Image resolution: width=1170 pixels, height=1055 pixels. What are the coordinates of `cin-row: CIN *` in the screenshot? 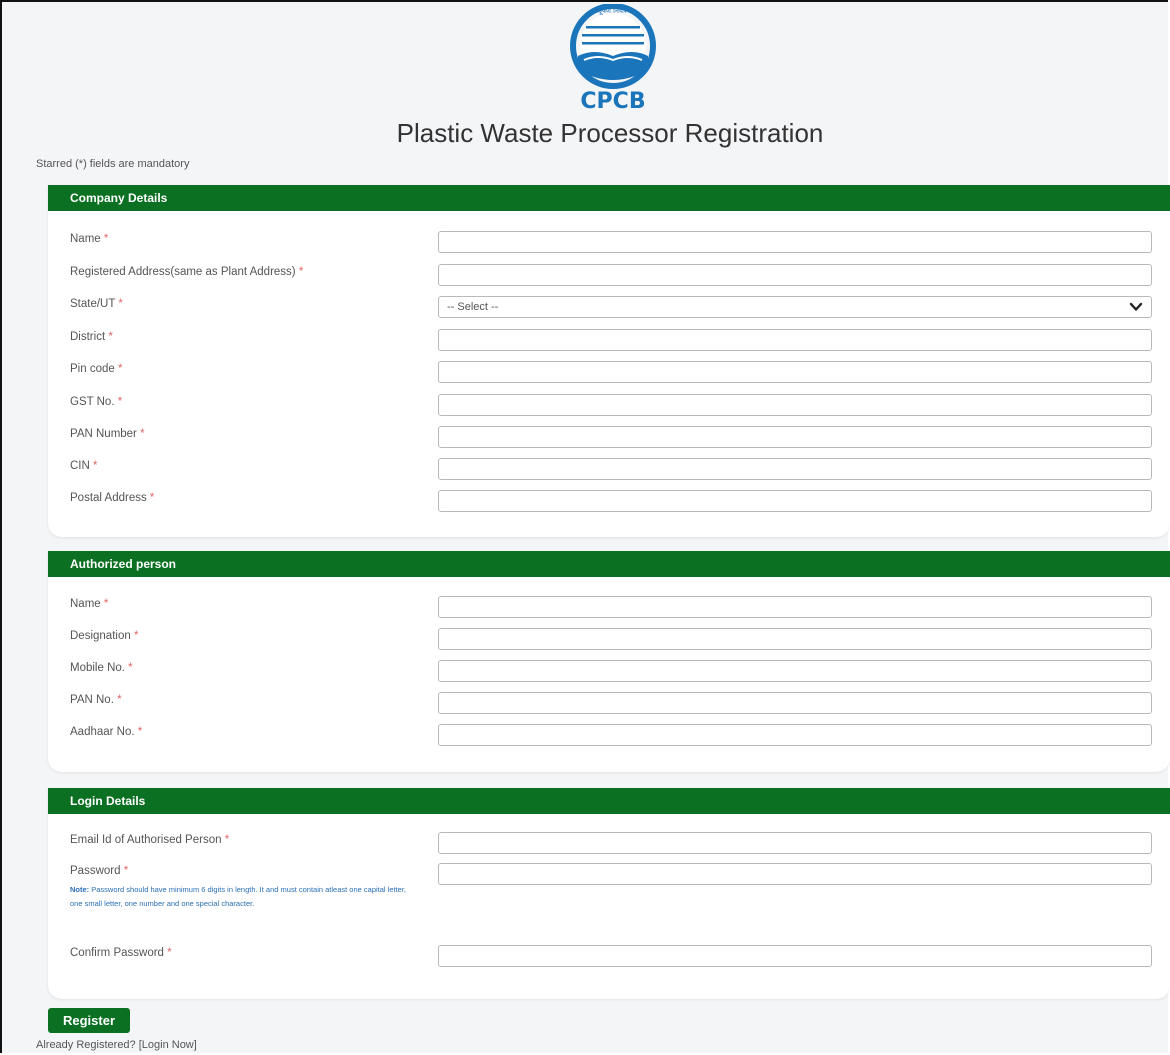 It's located at (609, 470).